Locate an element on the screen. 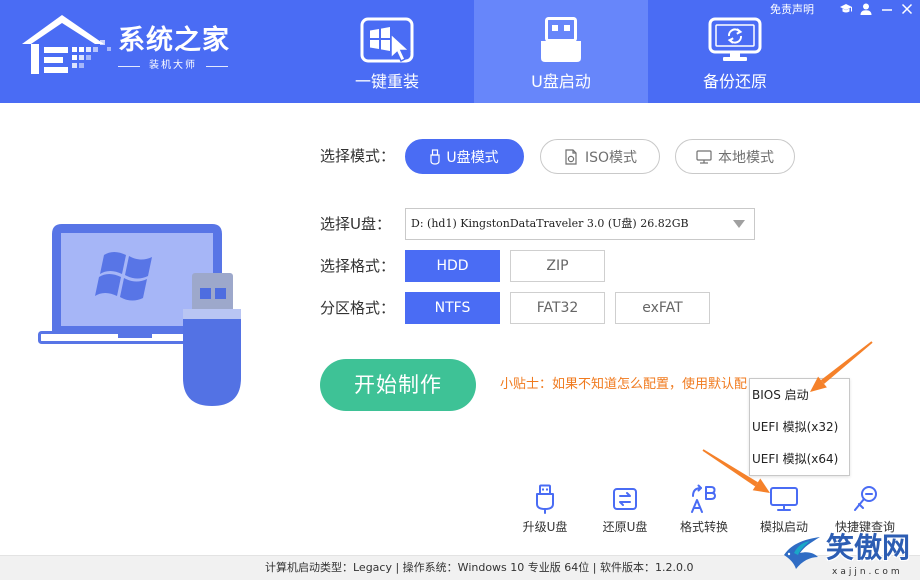 This screenshot has height=580, width=920. tab-label: U盘启动 is located at coordinates (561, 81).